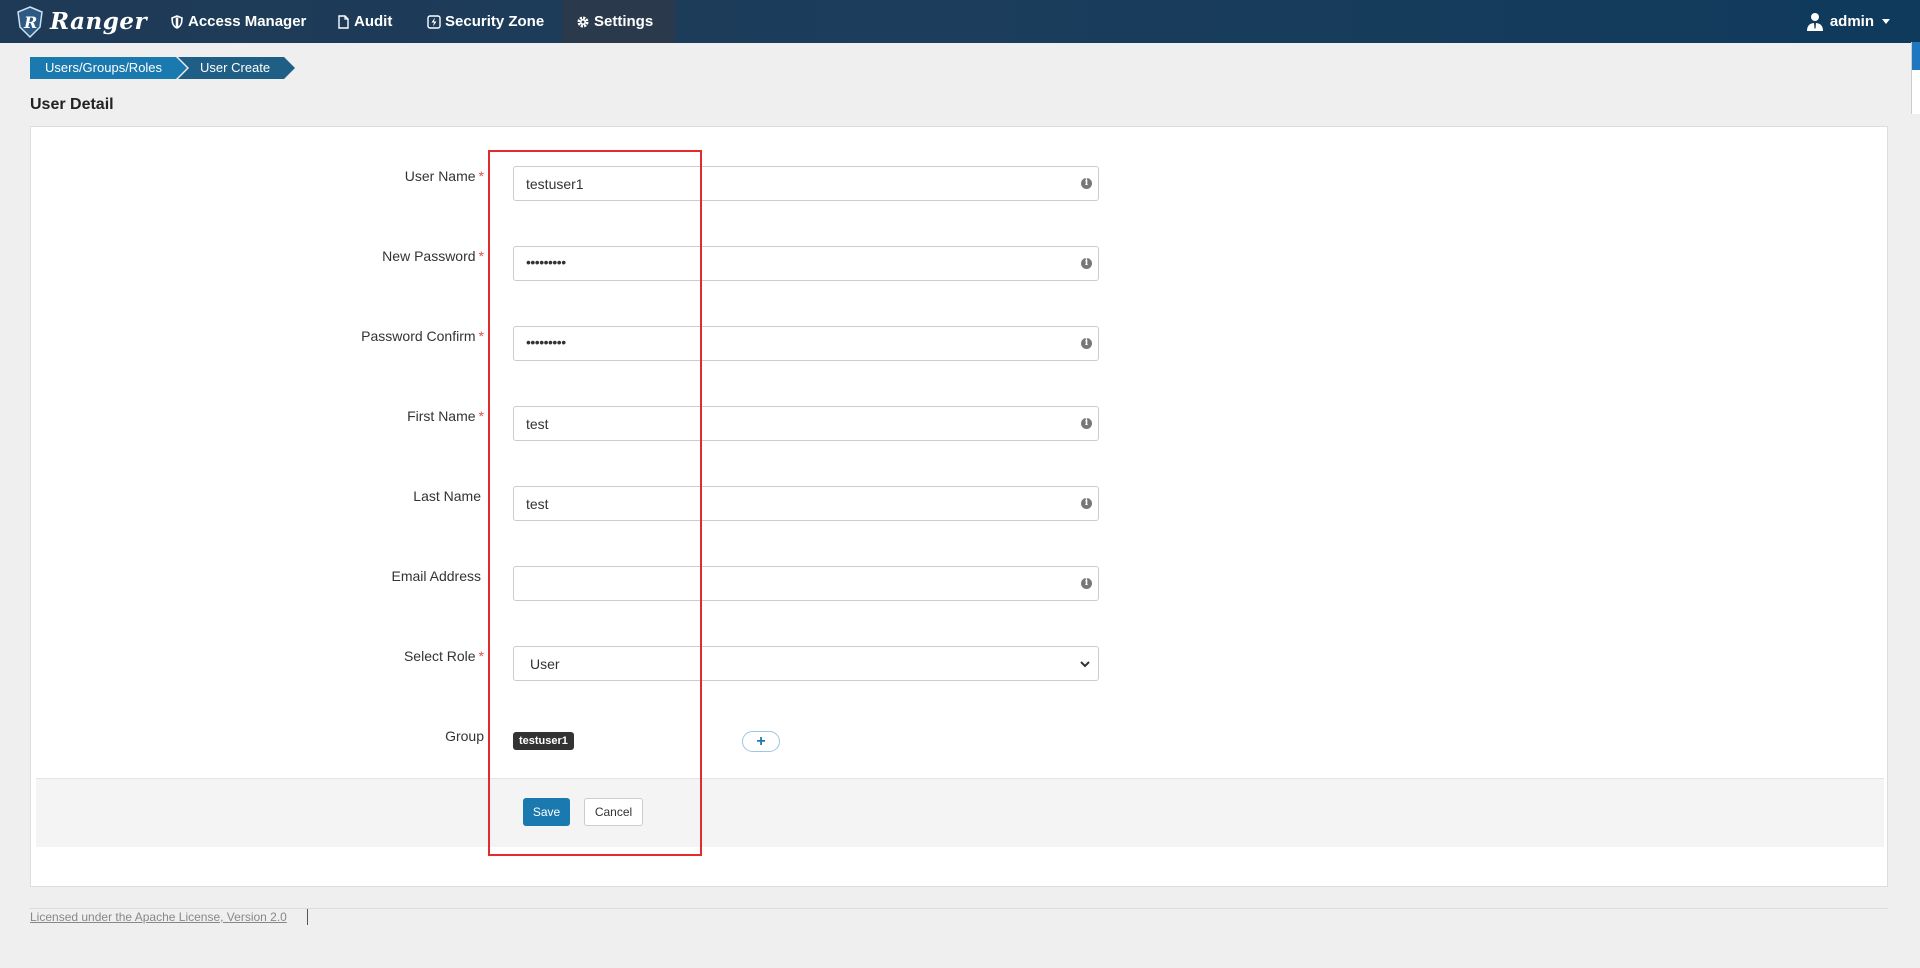 The image size is (1920, 968). What do you see at coordinates (1916, 56) in the screenshot?
I see `scrollbar-thumb` at bounding box center [1916, 56].